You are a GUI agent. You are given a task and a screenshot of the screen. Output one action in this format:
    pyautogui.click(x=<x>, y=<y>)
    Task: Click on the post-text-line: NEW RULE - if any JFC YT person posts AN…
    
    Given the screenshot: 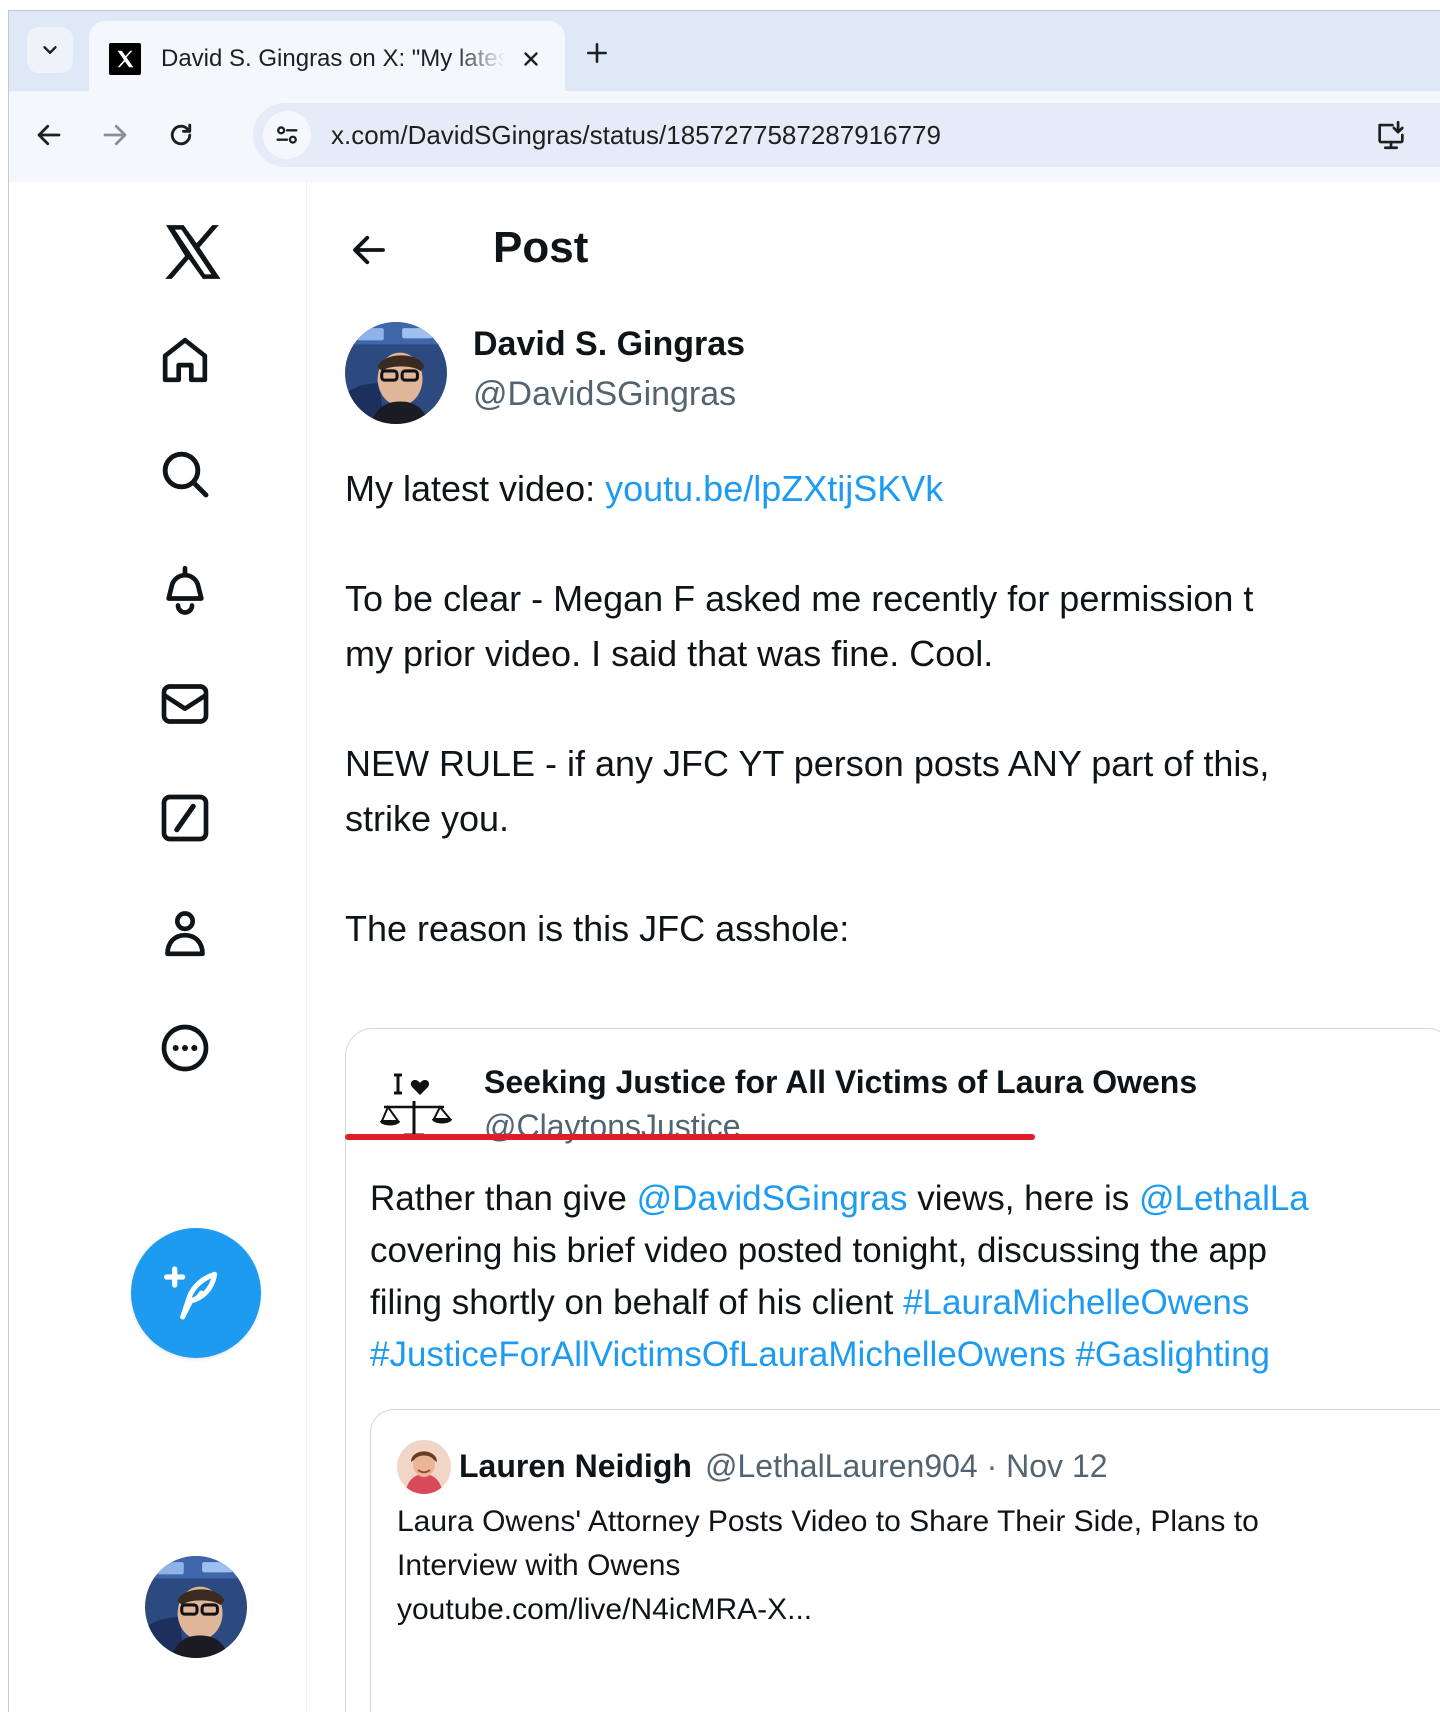 What is the action you would take?
    pyautogui.click(x=807, y=763)
    